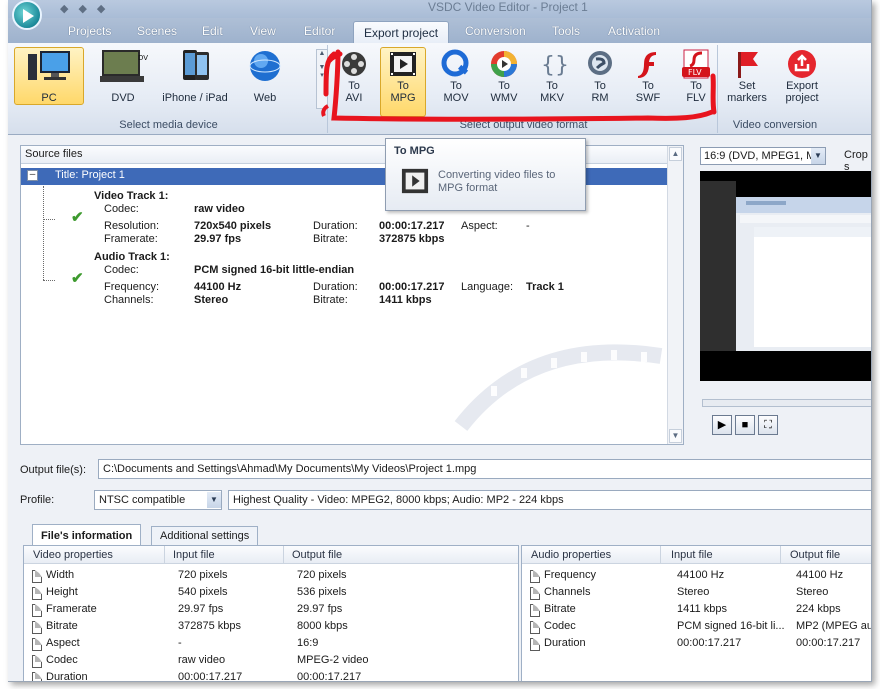 This screenshot has height=689, width=880. What do you see at coordinates (203, 592) in the screenshot?
I see `input-value: 540 pixels` at bounding box center [203, 592].